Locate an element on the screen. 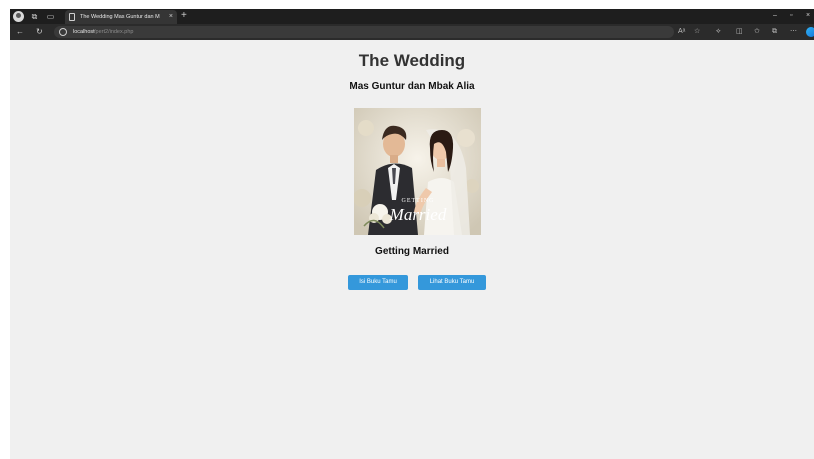  wedding-couple-illustration: GETTING Married is located at coordinates (417, 171).